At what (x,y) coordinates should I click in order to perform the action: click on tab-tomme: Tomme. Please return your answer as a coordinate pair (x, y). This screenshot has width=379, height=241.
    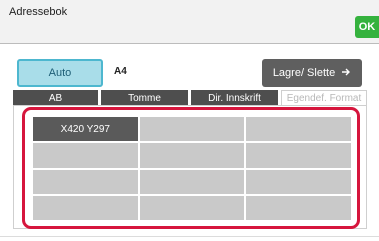
    Looking at the image, I should click on (144, 97).